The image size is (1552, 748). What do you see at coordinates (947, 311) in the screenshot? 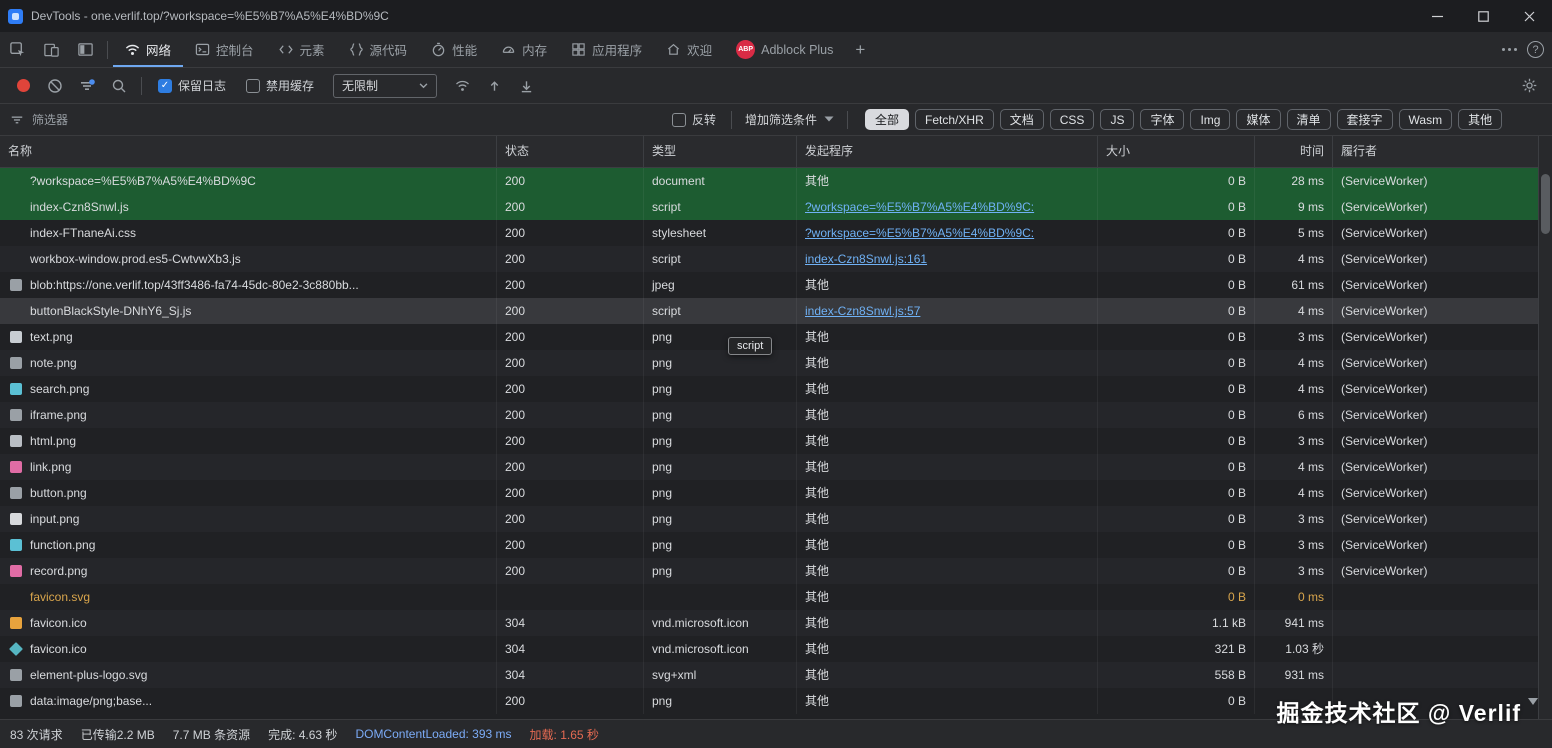
I see `initiator-link: index-Czn8Snwl.js:57` at bounding box center [947, 311].